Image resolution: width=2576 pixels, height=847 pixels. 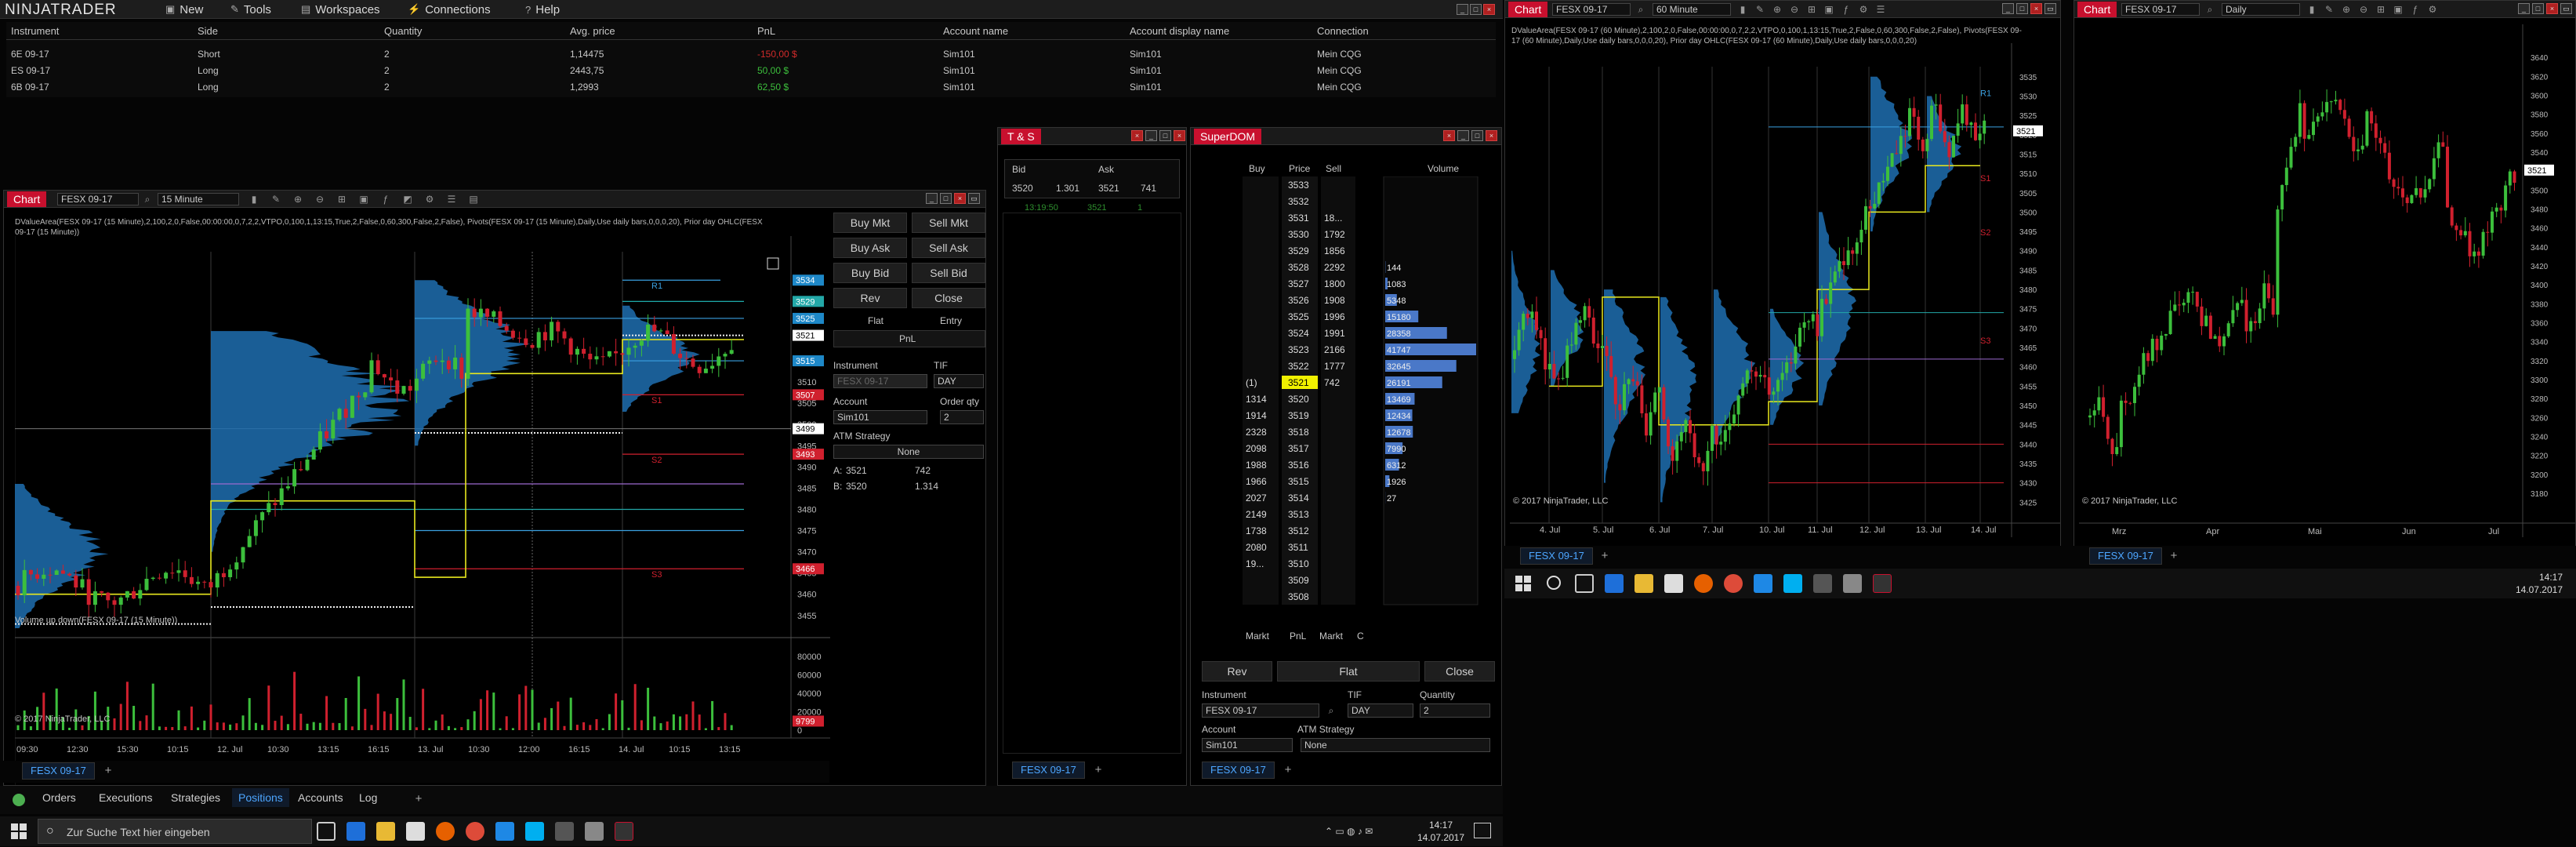 I want to click on indicators-icon: ƒ, so click(x=385, y=199).